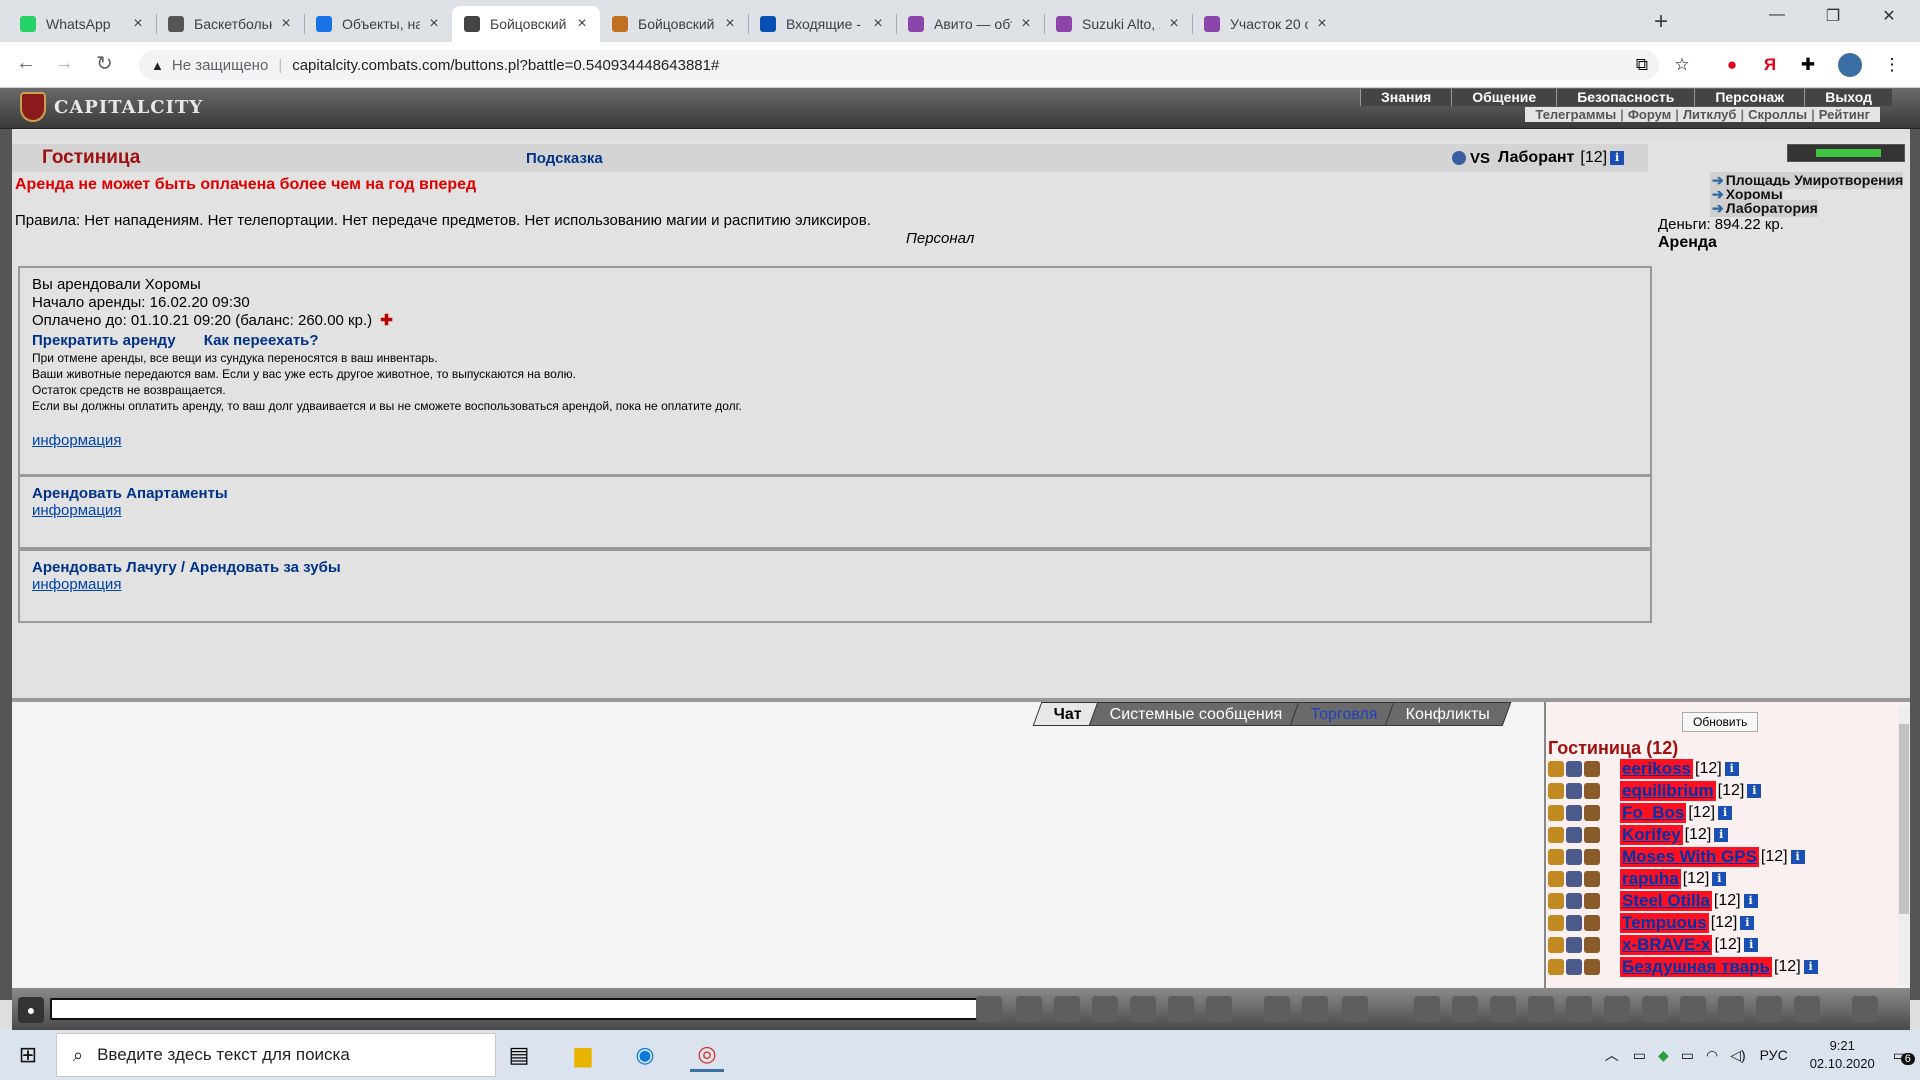 This screenshot has height=1080, width=1920. Describe the element at coordinates (970, 24) in the screenshot. I see `browser-tab: Авито — объяв ×` at that location.